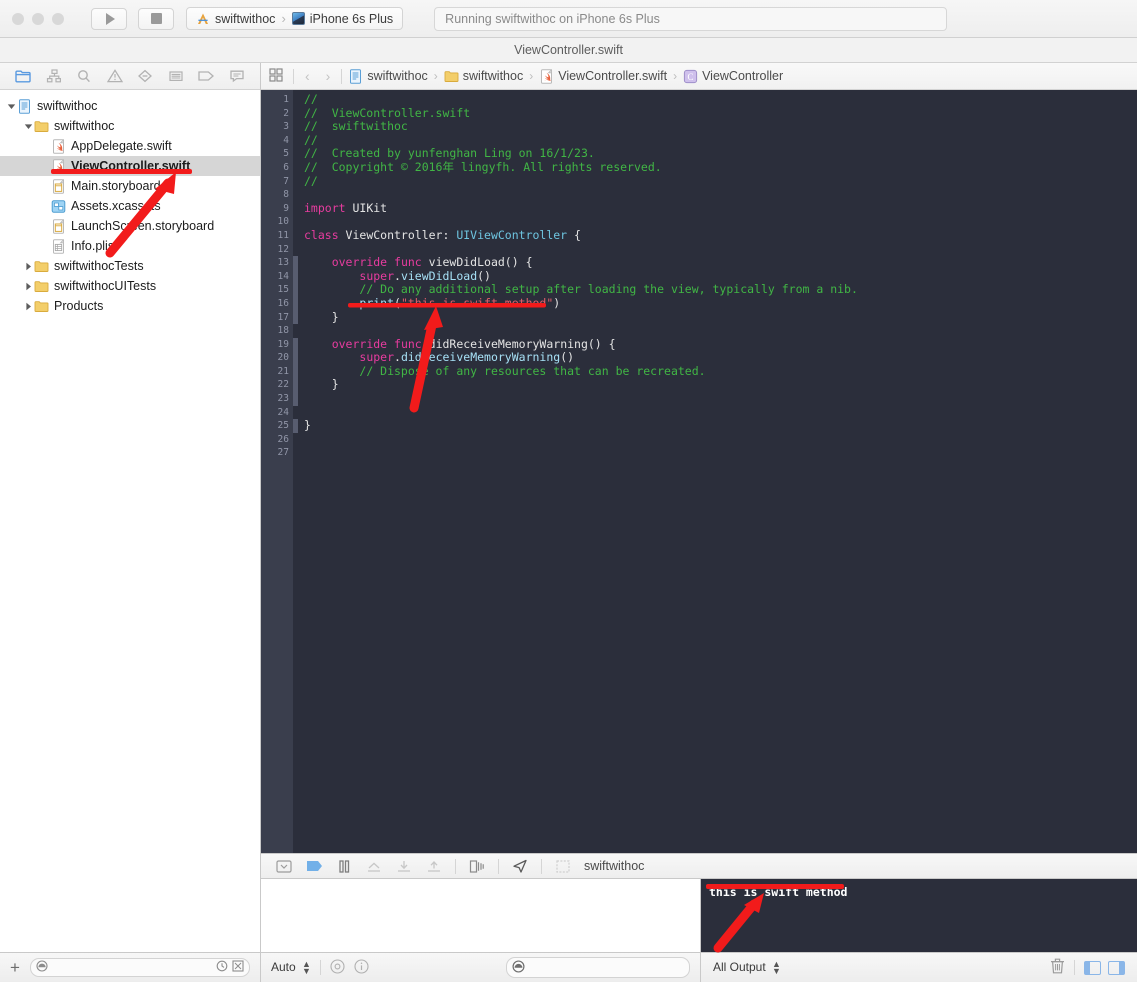  I want to click on navigator-row: Assets.xcassets, so click(130, 206).